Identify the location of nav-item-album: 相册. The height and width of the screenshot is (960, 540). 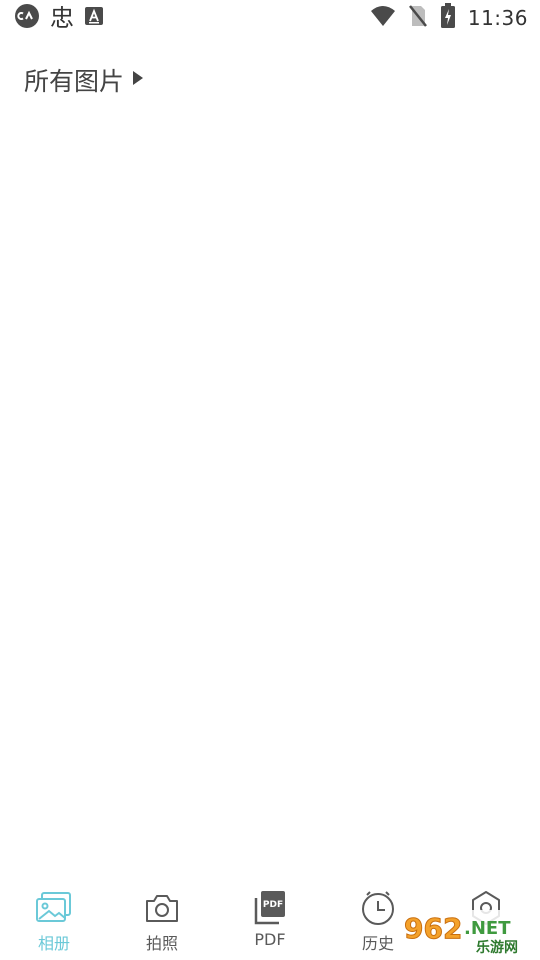
(54, 918).